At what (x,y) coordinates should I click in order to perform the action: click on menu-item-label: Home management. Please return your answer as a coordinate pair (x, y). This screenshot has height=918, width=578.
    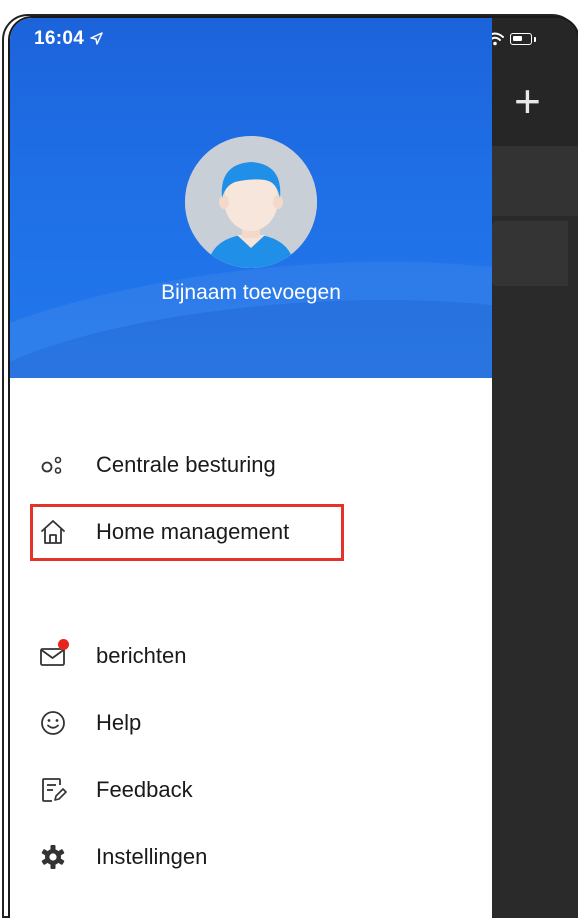
    Looking at the image, I should click on (193, 531).